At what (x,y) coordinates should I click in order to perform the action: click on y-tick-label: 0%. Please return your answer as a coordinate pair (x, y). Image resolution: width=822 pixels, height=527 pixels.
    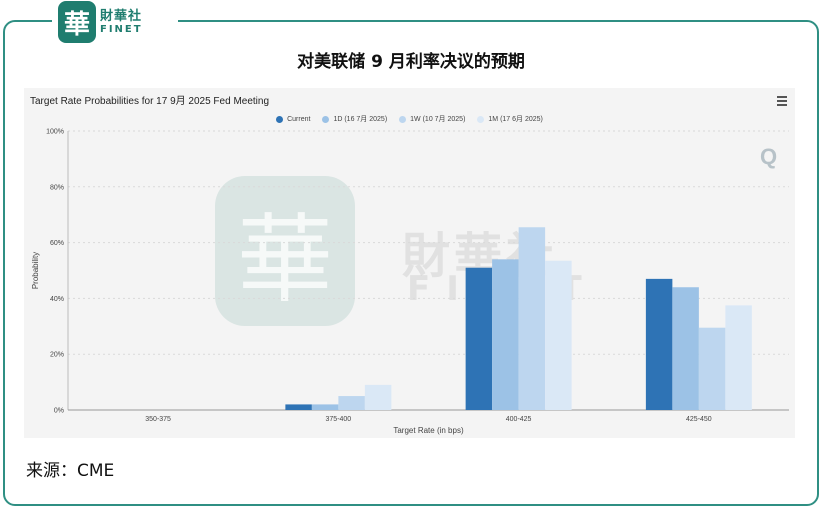
    Looking at the image, I should click on (59, 411).